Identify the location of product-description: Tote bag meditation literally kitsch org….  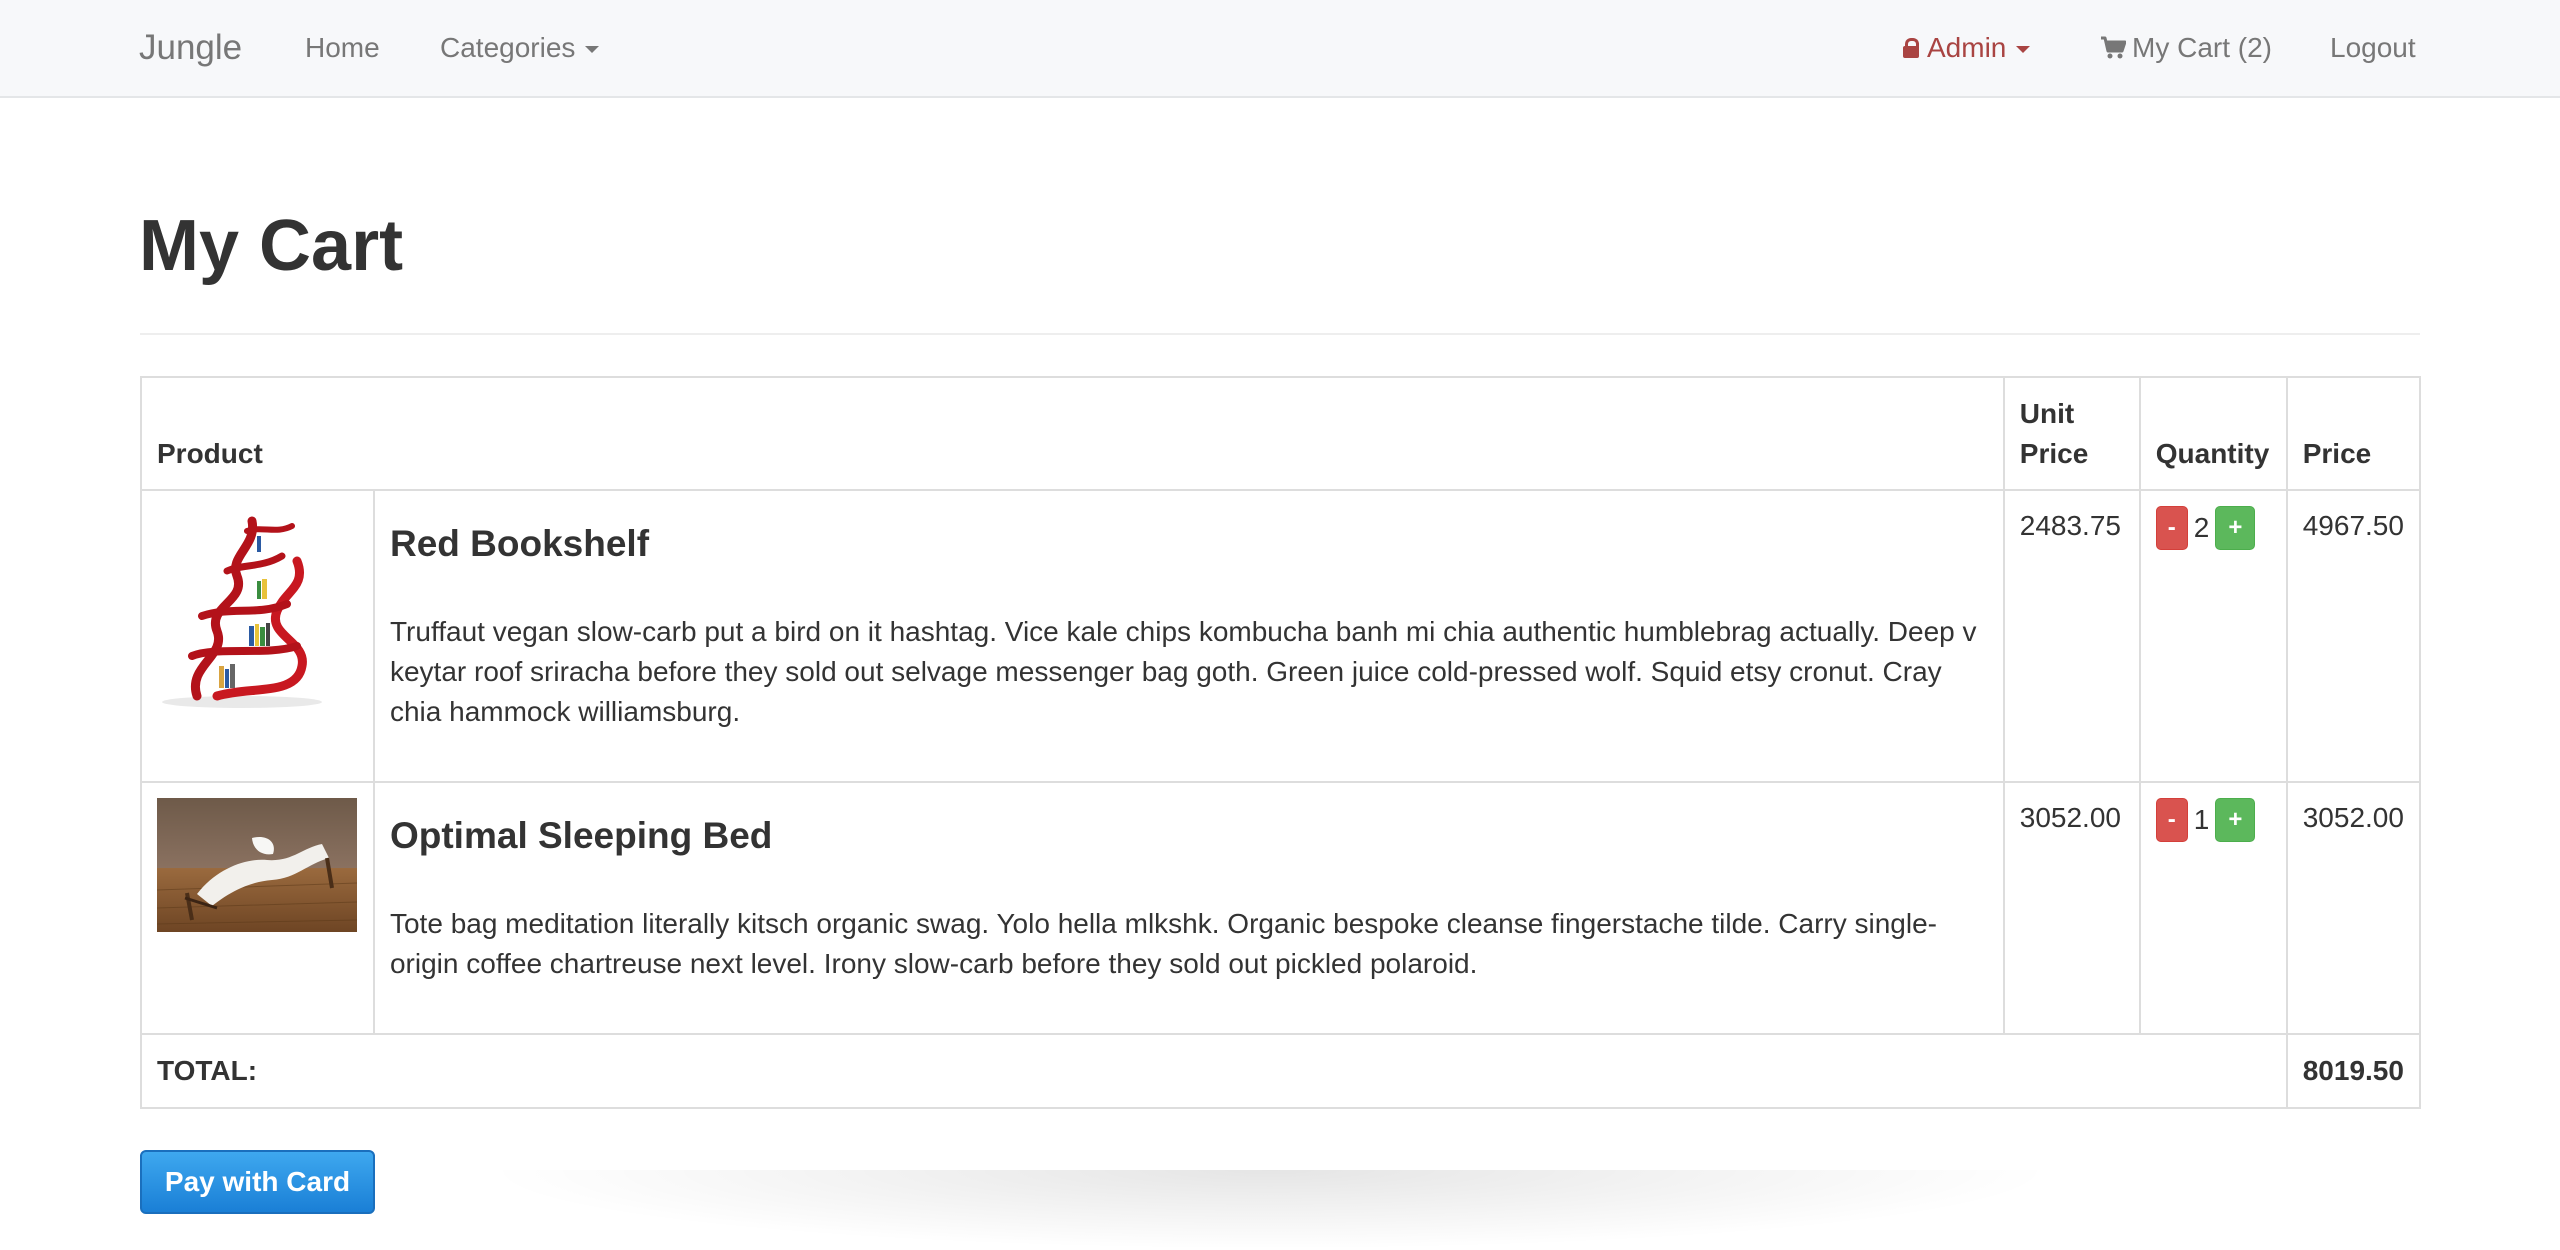
(1163, 943).